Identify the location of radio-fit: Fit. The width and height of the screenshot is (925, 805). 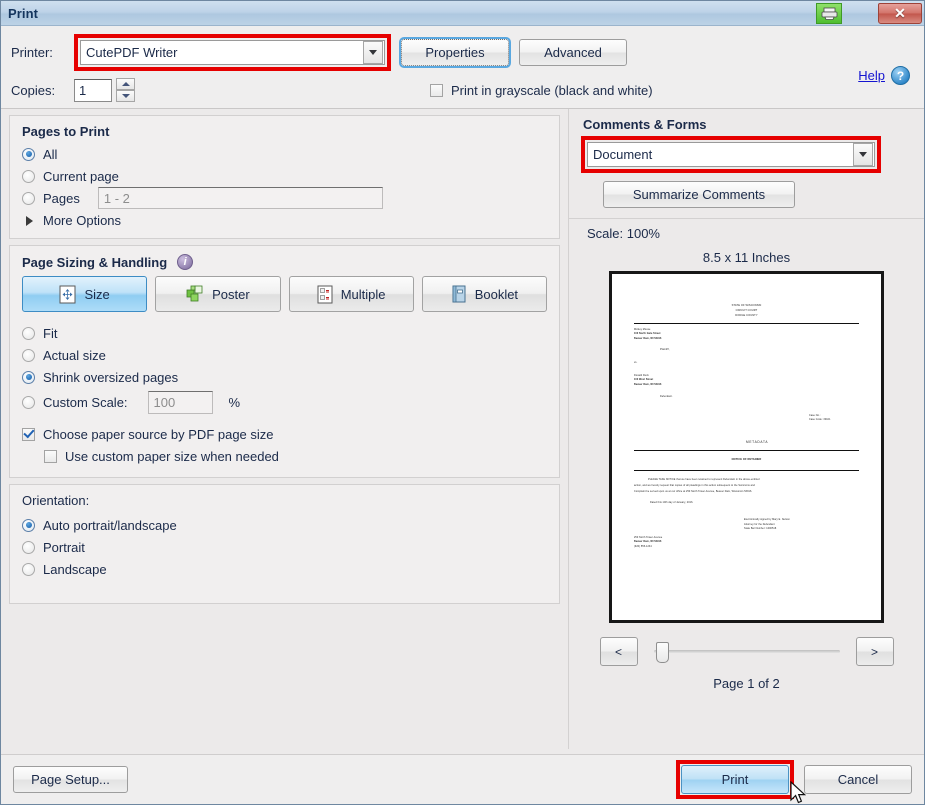
(284, 333).